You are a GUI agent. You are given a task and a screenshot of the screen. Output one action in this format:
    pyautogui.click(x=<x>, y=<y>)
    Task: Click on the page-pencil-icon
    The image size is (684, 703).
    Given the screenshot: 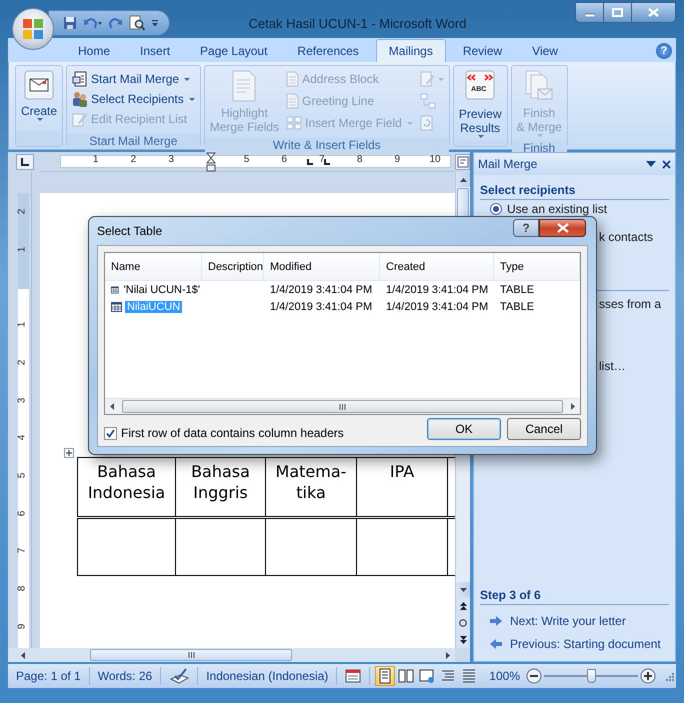 What is the action you would take?
    pyautogui.click(x=427, y=79)
    